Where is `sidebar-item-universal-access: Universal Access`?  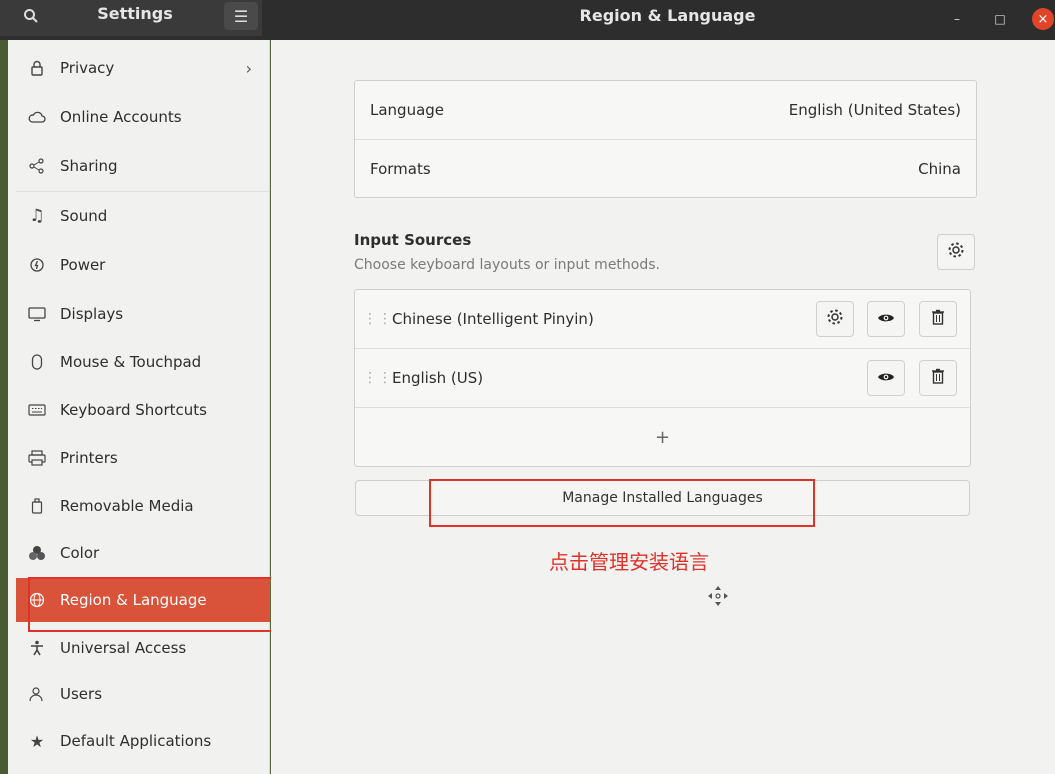
sidebar-item-universal-access: Universal Access is located at coordinates (143, 648).